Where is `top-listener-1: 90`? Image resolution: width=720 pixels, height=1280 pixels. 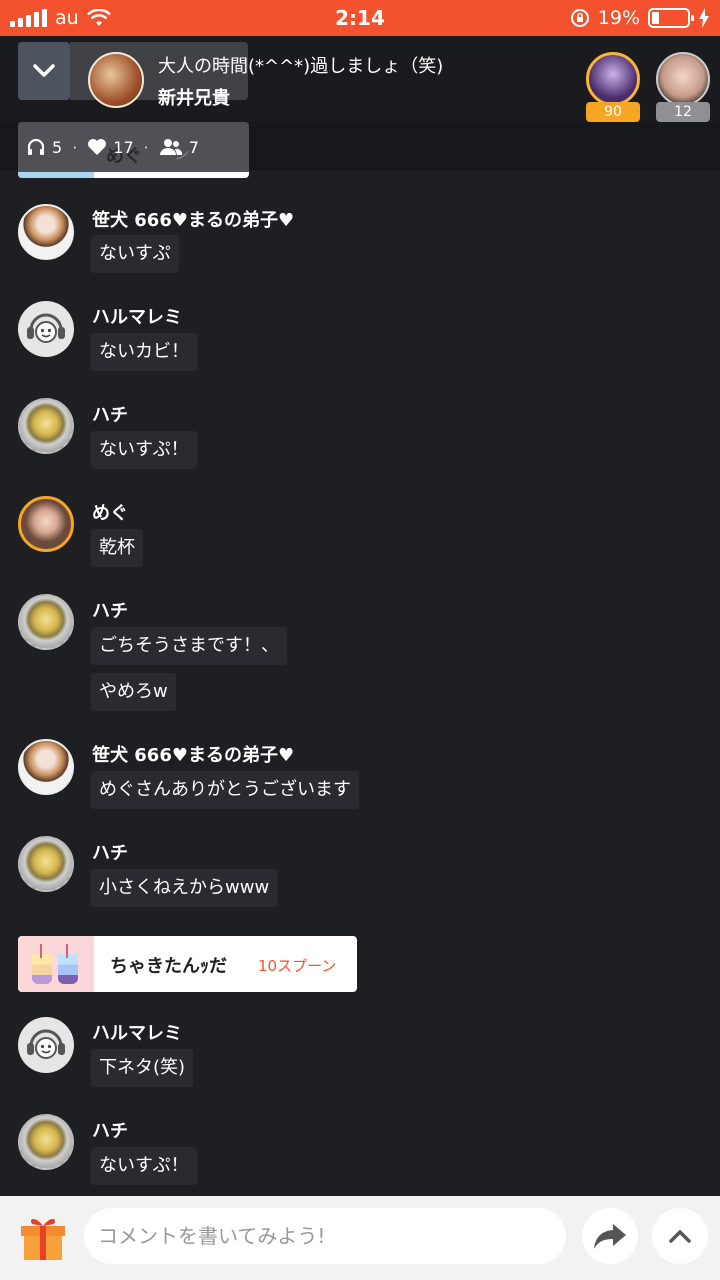
top-listener-1: 90 is located at coordinates (613, 87).